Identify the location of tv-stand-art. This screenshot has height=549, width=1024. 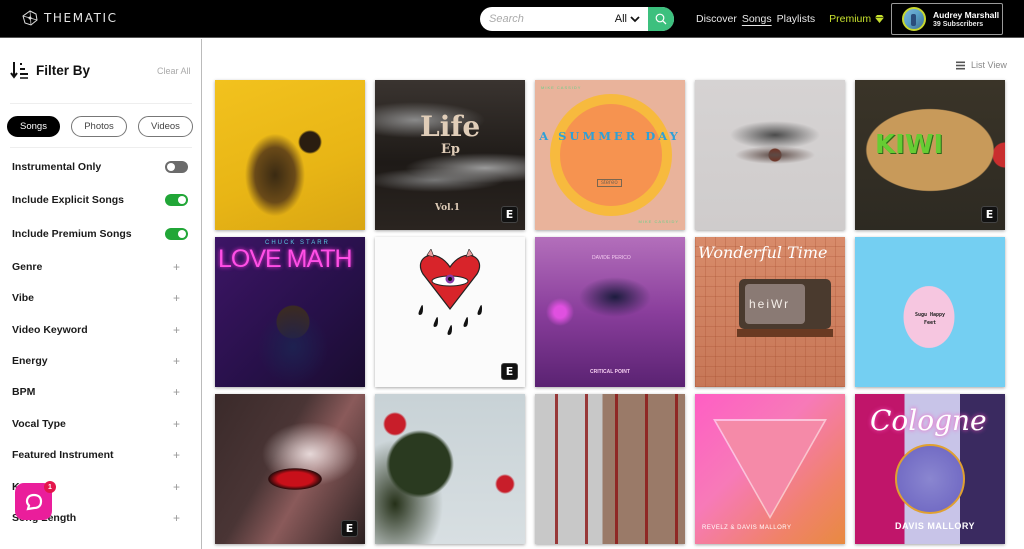
(785, 333).